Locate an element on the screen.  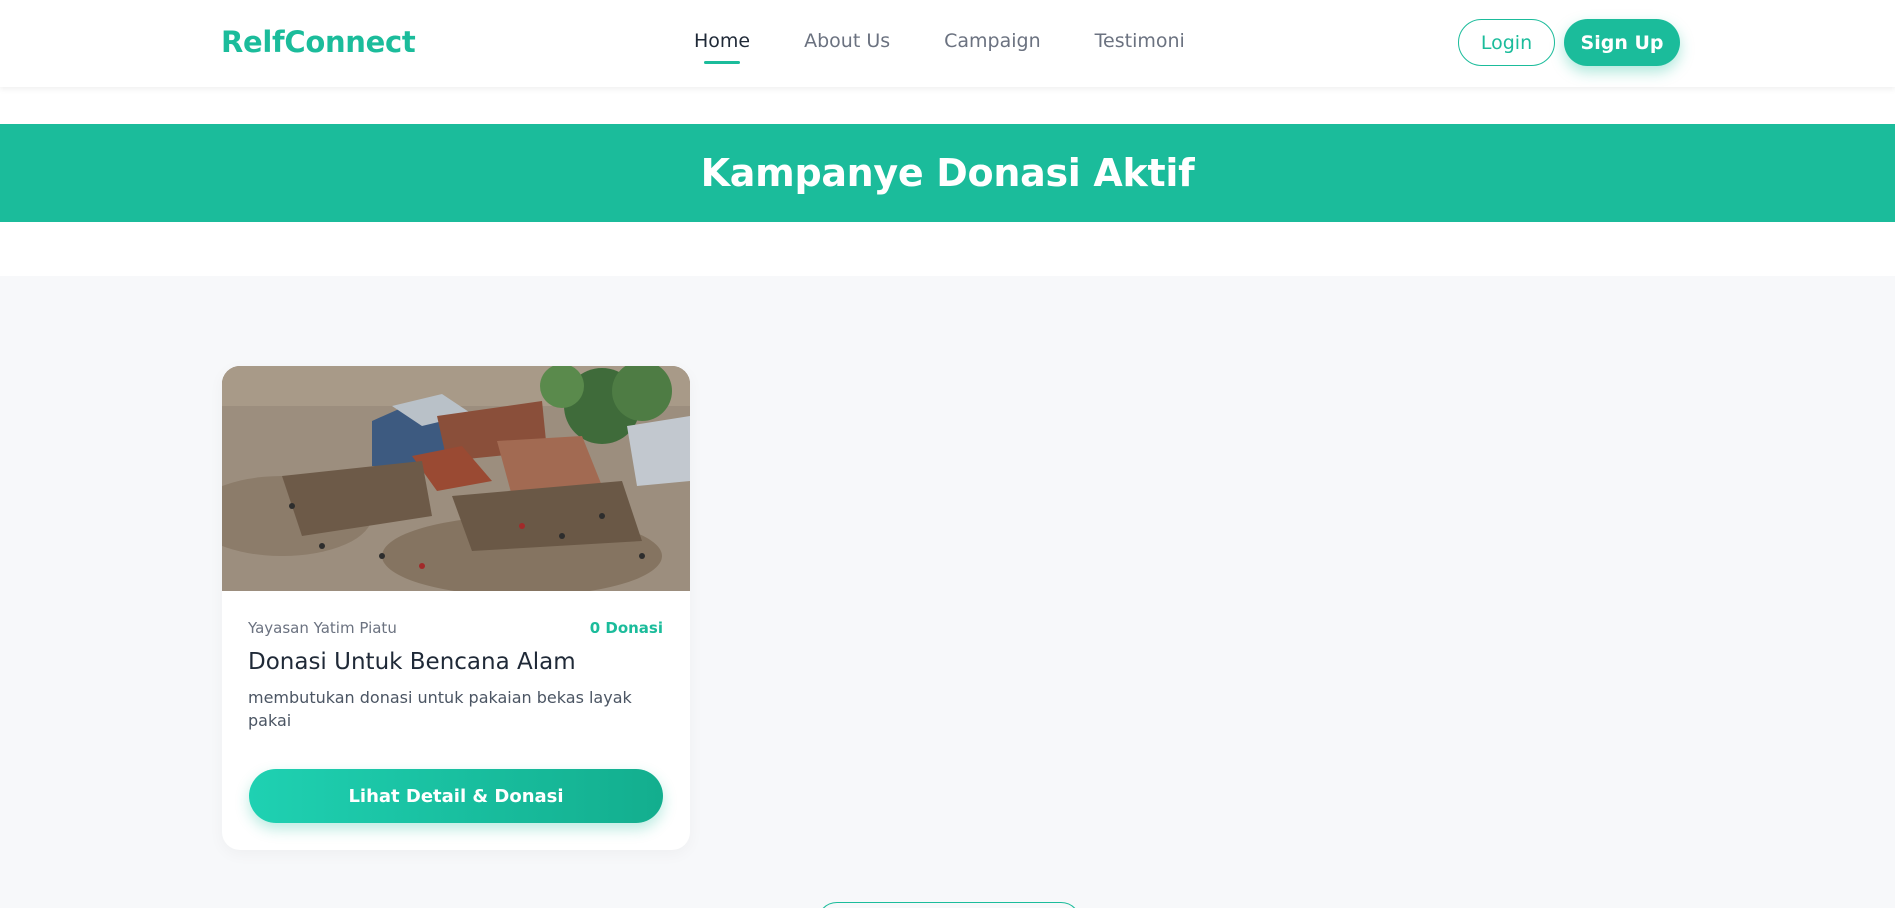
nav-link-testimoni: Testimoni is located at coordinates (1140, 41).